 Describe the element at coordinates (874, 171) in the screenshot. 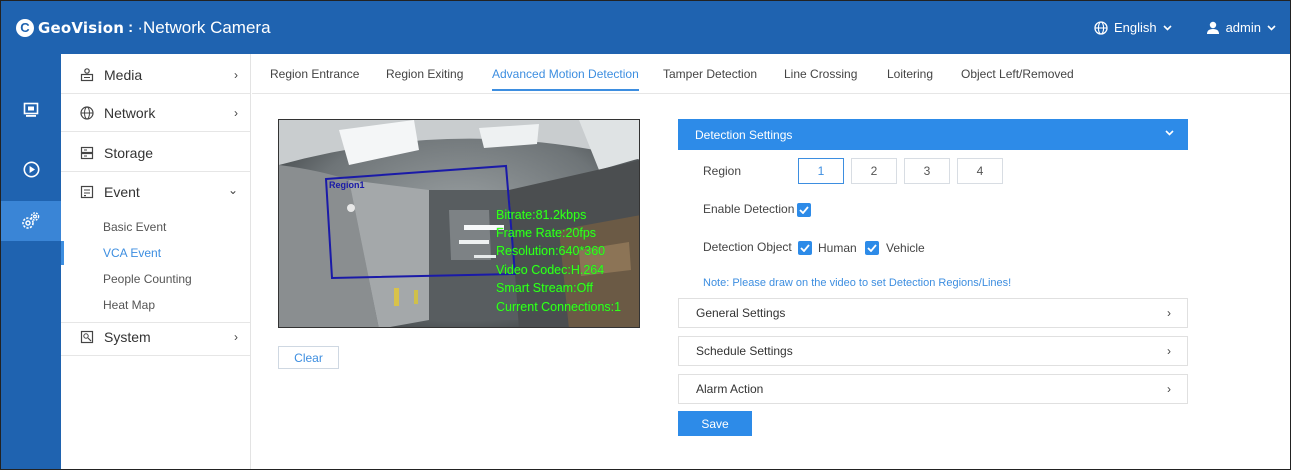

I see `region-2-button: 2` at that location.